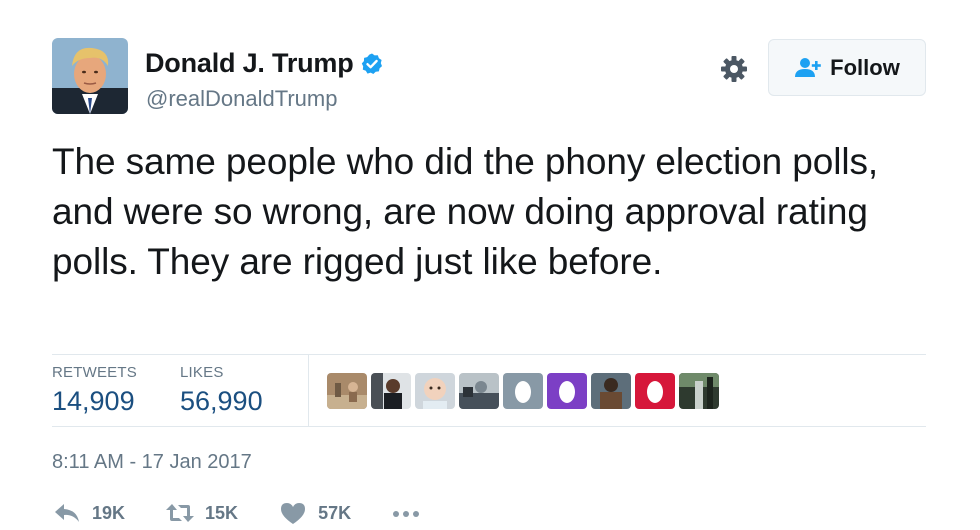 The height and width of the screenshot is (530, 980). I want to click on likes-stat: LIKES 56,990, so click(221, 390).